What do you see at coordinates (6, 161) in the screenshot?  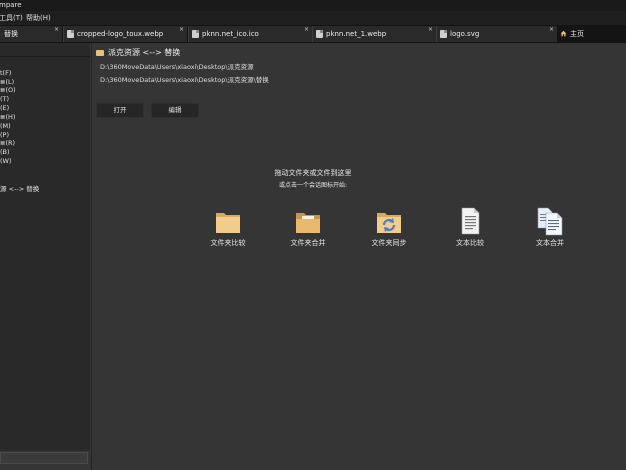 I see `left-menu-item: (W)` at bounding box center [6, 161].